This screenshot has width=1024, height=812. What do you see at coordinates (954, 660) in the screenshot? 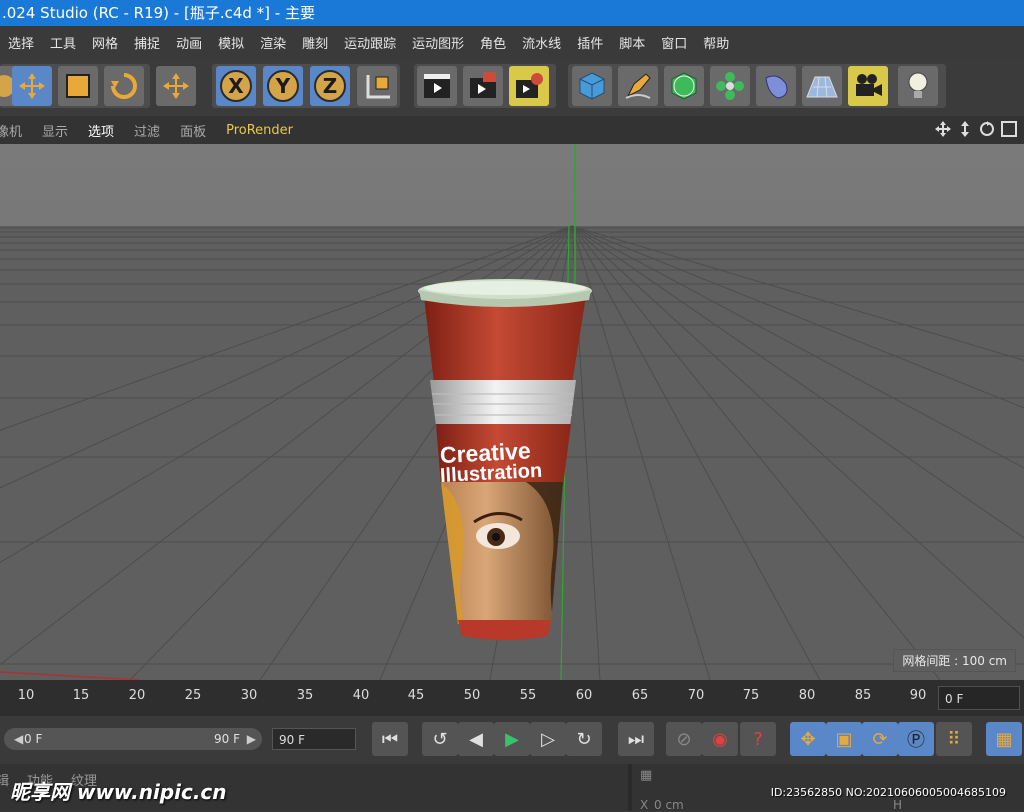
I see `grid-spacing-label: 网格间距 : 100 cm` at bounding box center [954, 660].